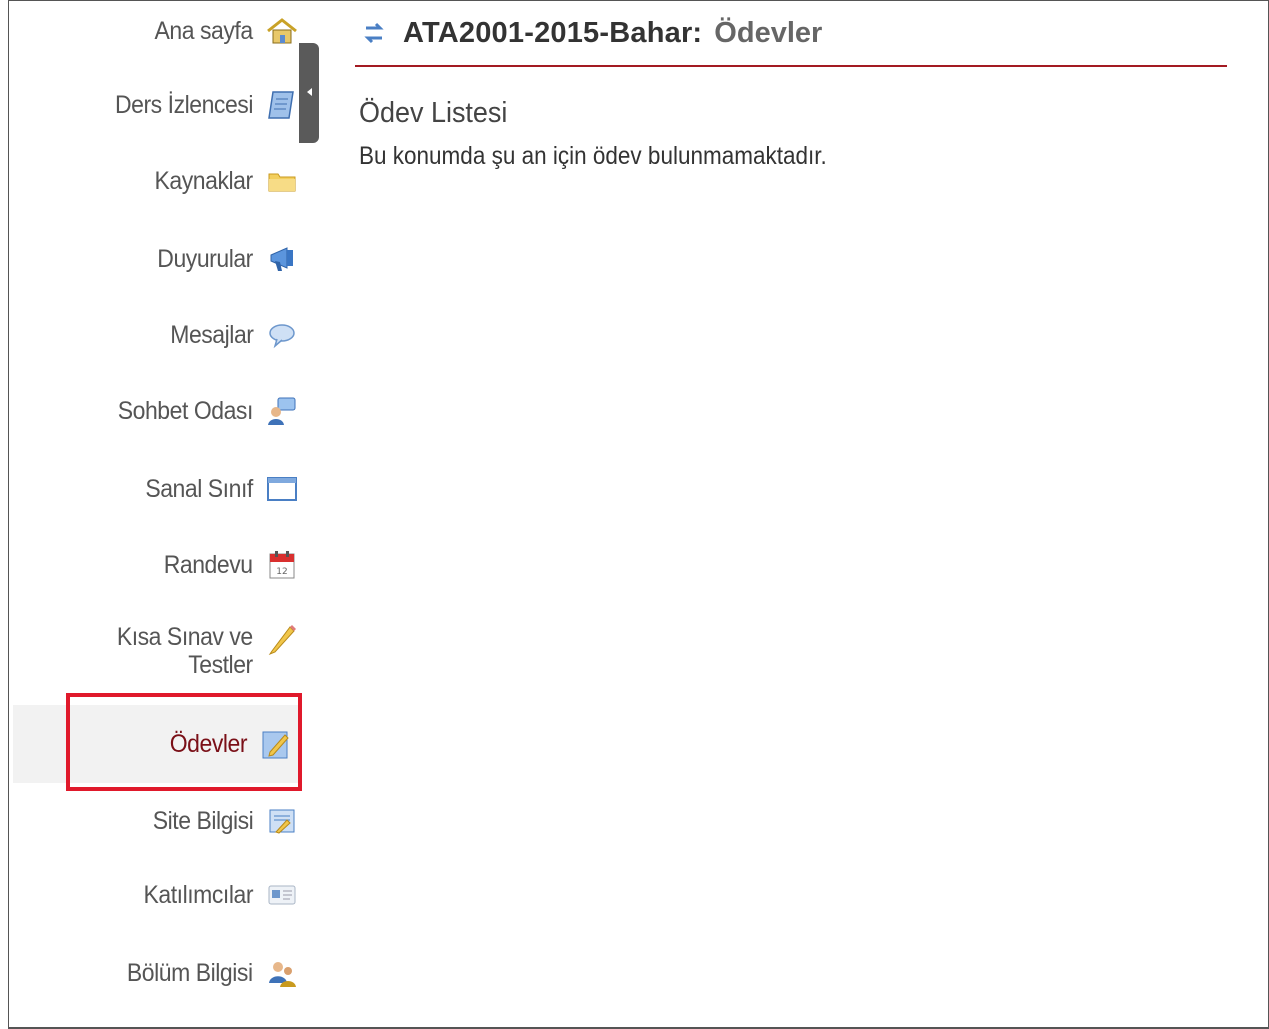  I want to click on home-icon, so click(282, 31).